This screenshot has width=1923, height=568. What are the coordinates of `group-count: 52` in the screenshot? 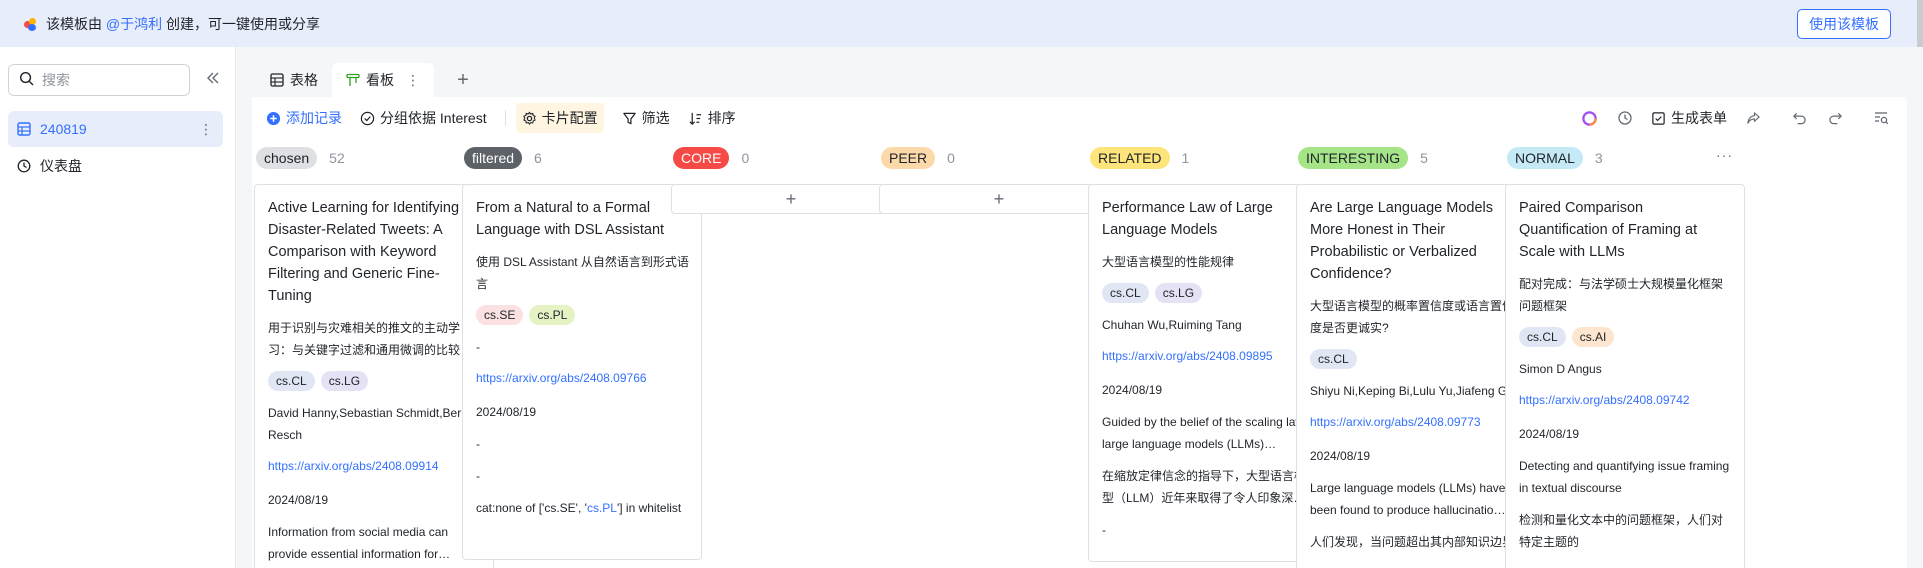 It's located at (337, 158).